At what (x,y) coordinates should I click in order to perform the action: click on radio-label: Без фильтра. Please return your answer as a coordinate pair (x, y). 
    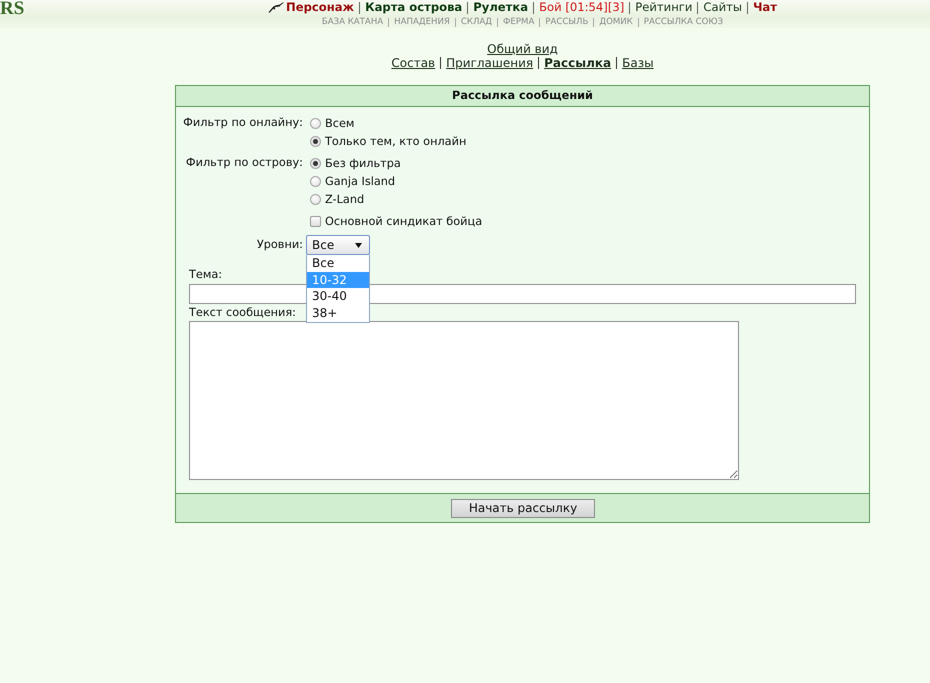
    Looking at the image, I should click on (363, 163).